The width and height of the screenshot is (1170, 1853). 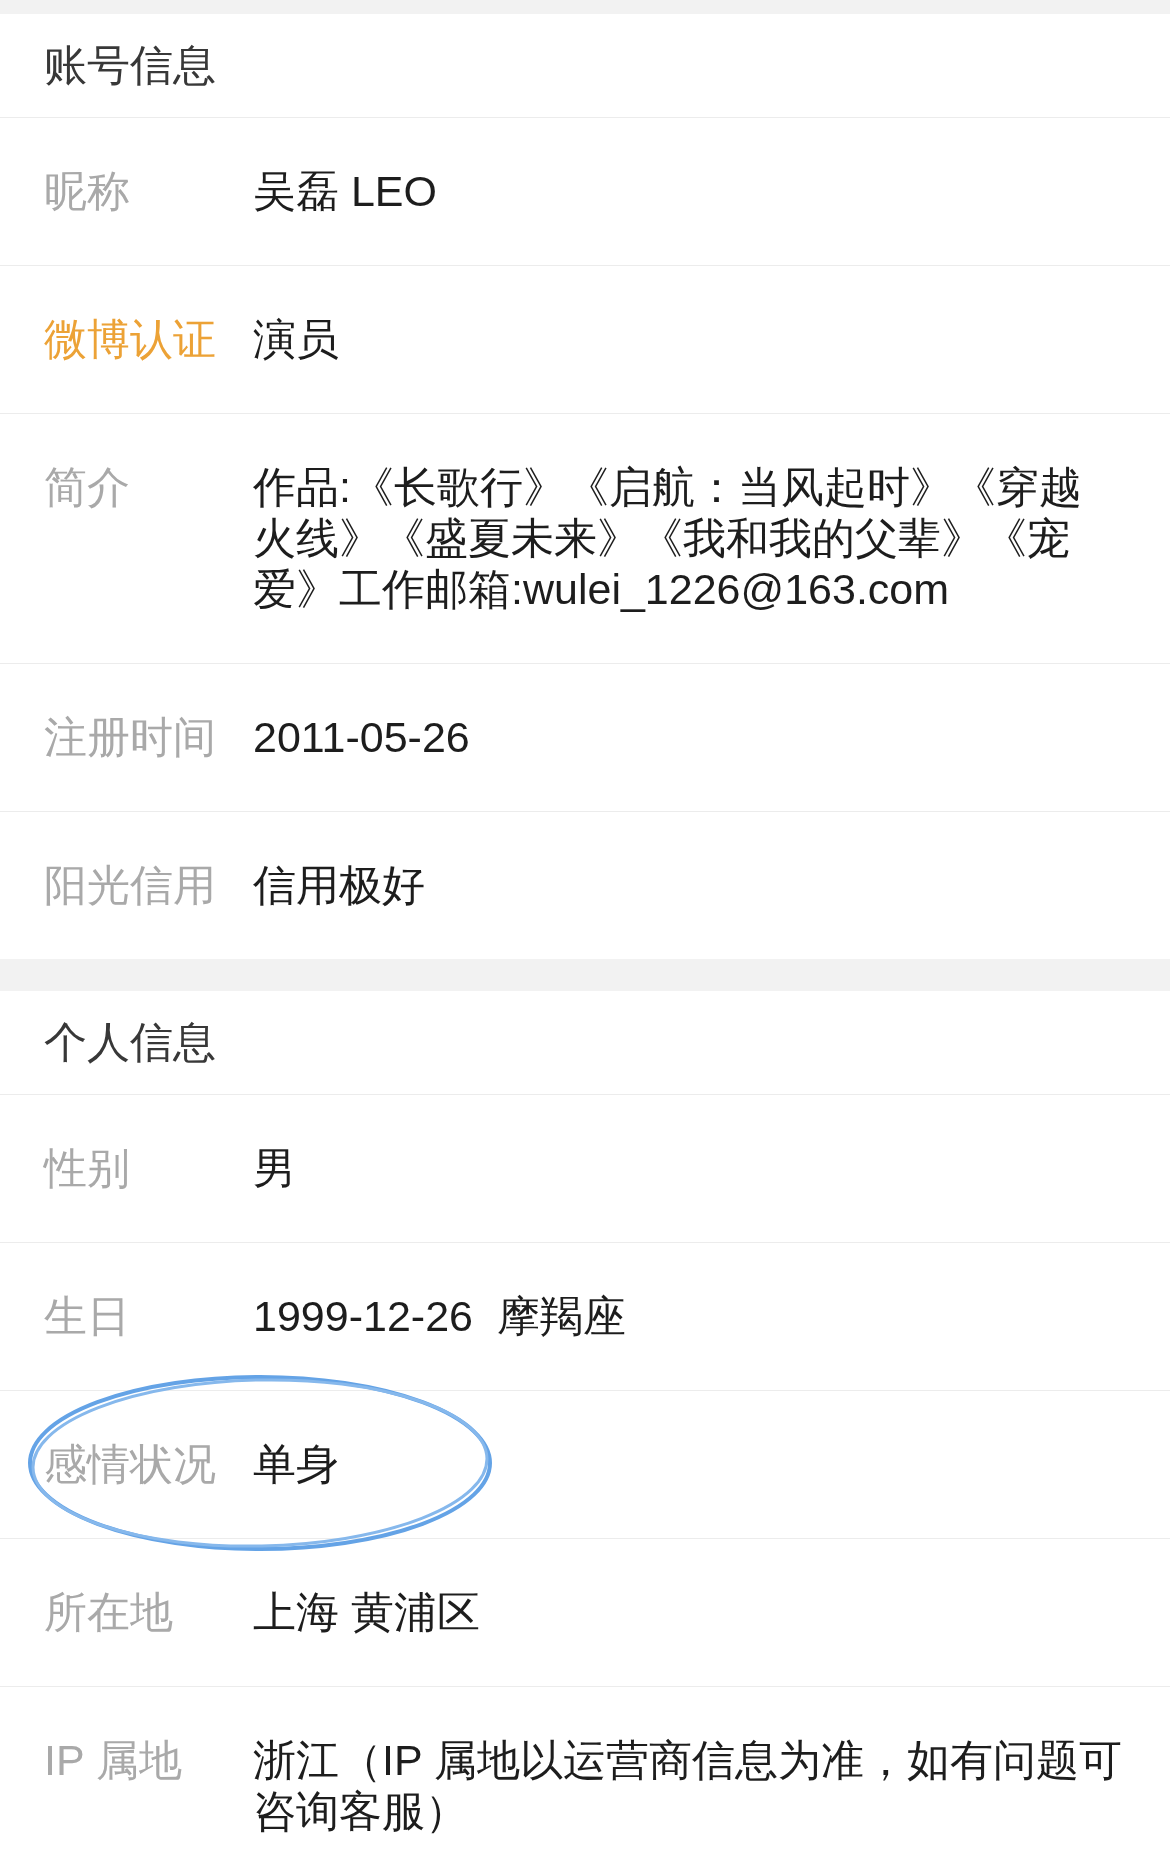 I want to click on field-label: 阳光信用, so click(x=130, y=885).